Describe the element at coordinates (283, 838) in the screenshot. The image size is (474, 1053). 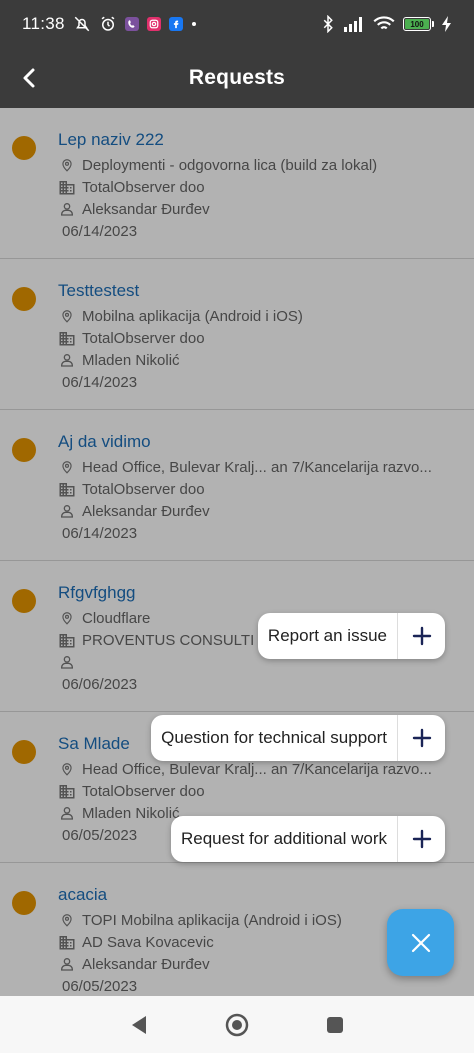
I see `additional-work-label: Request for additional work` at that location.